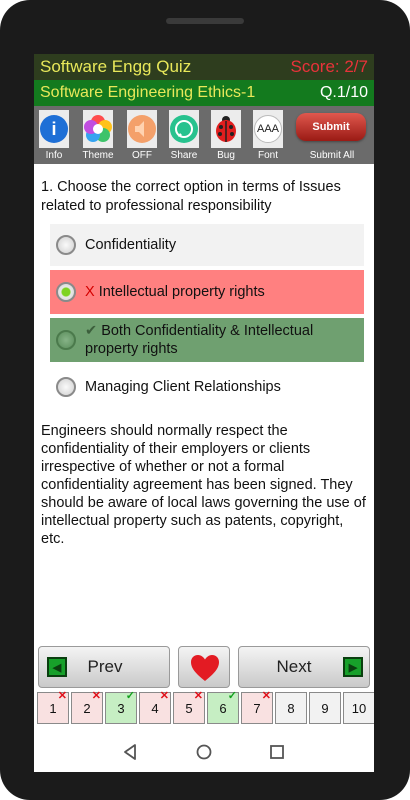 The image size is (410, 800). What do you see at coordinates (358, 708) in the screenshot?
I see `pager-item-10: 10` at bounding box center [358, 708].